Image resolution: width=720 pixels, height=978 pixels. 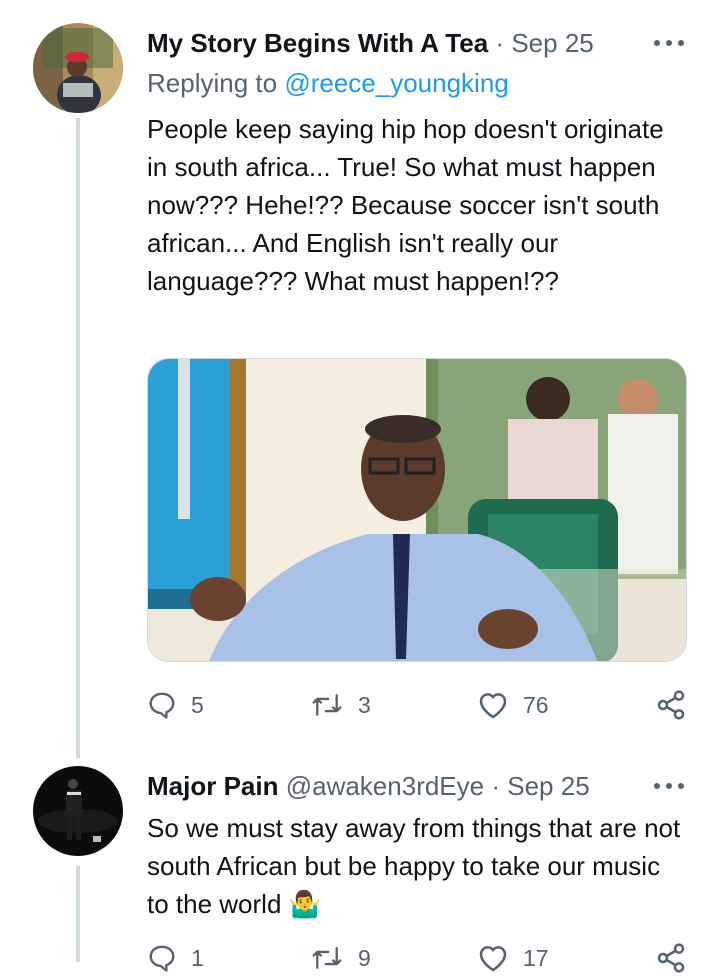 I want to click on retweet-count: 9, so click(x=364, y=957).